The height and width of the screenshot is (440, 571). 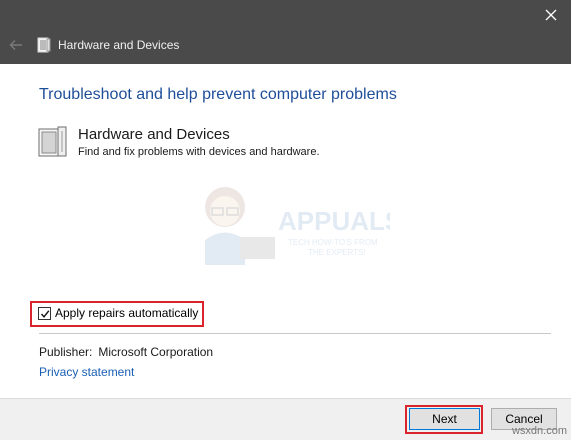 I want to click on back-arrow-icon, so click(x=15, y=45).